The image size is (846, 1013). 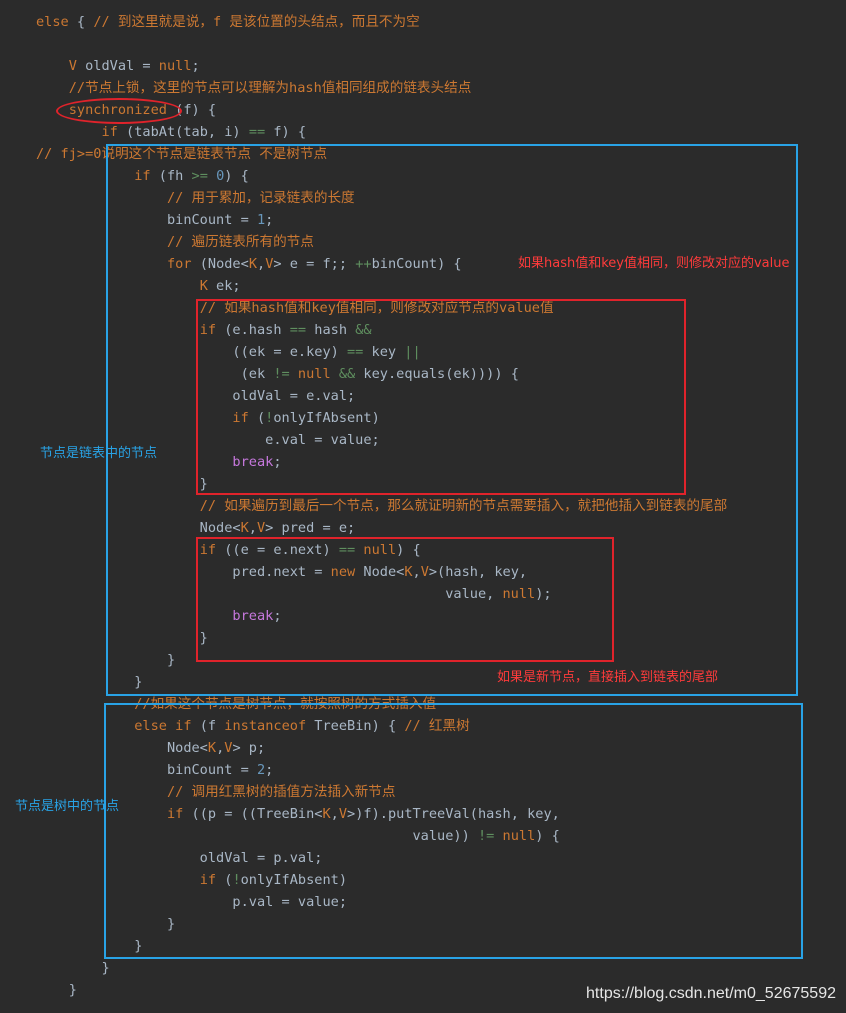 I want to click on code-line: if (tabAt(tab, i) == f) {, so click(x=204, y=132).